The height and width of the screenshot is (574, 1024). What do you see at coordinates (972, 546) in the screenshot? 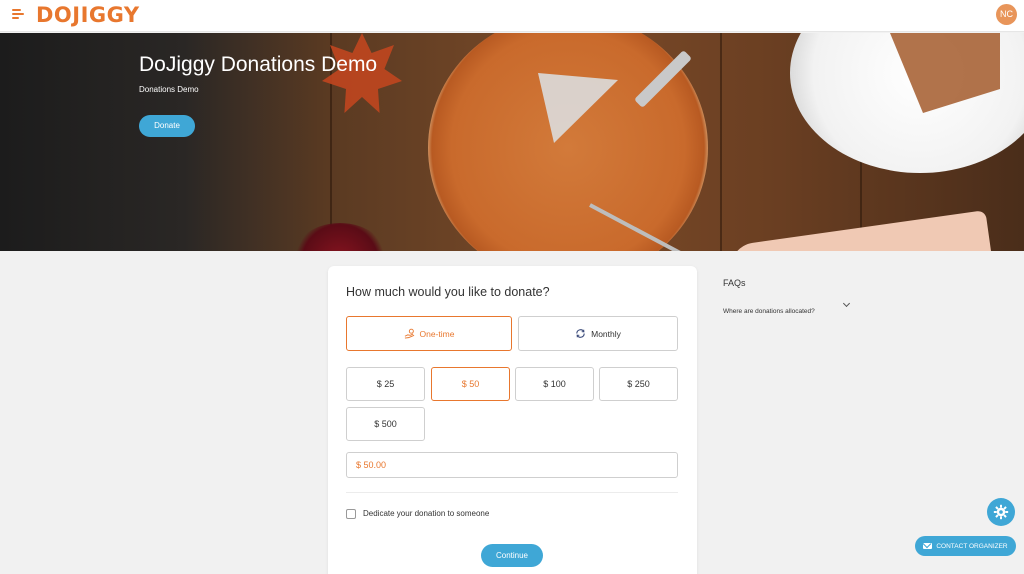
I see `contact-organizer-label: CONTACT ORGANIZER` at bounding box center [972, 546].